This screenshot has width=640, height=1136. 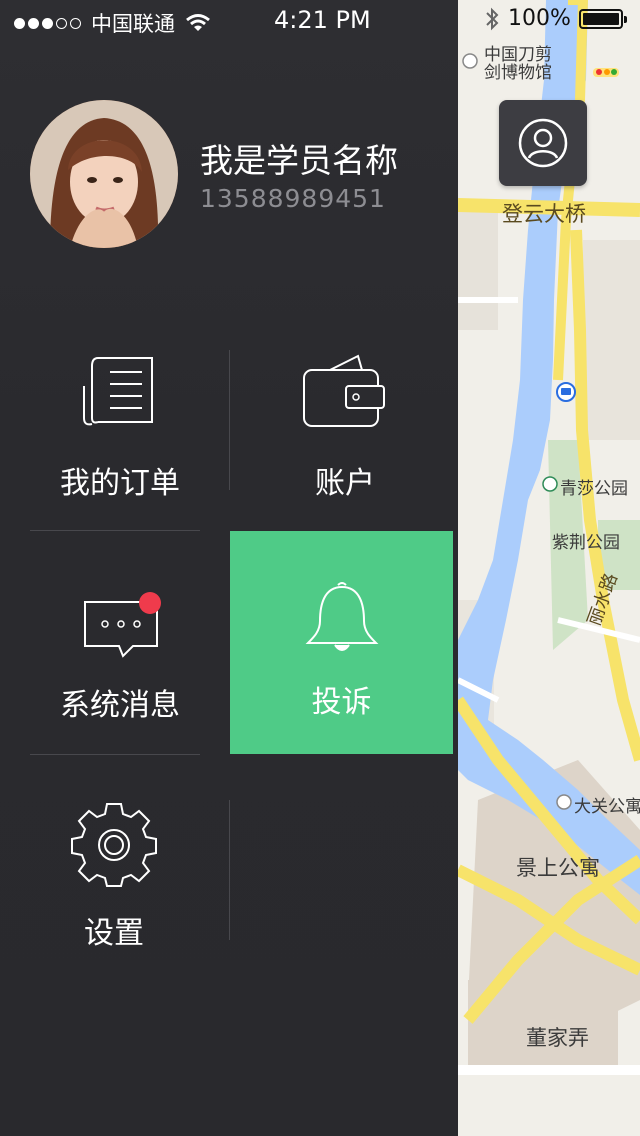 What do you see at coordinates (120, 705) in the screenshot?
I see `menu-item-label: 系统消息` at bounding box center [120, 705].